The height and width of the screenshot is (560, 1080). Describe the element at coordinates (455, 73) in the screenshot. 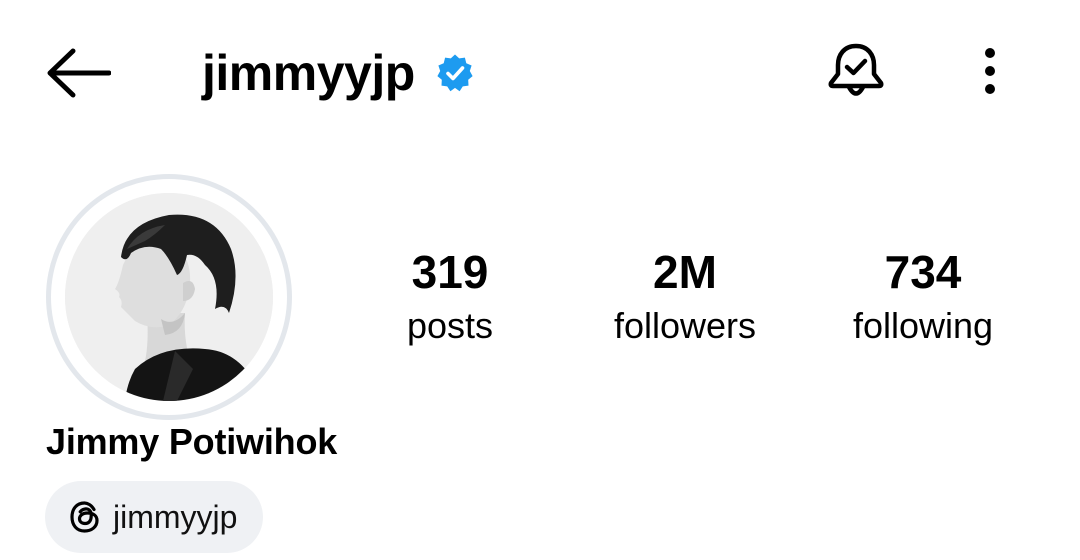

I see `verified-badge-icon` at that location.